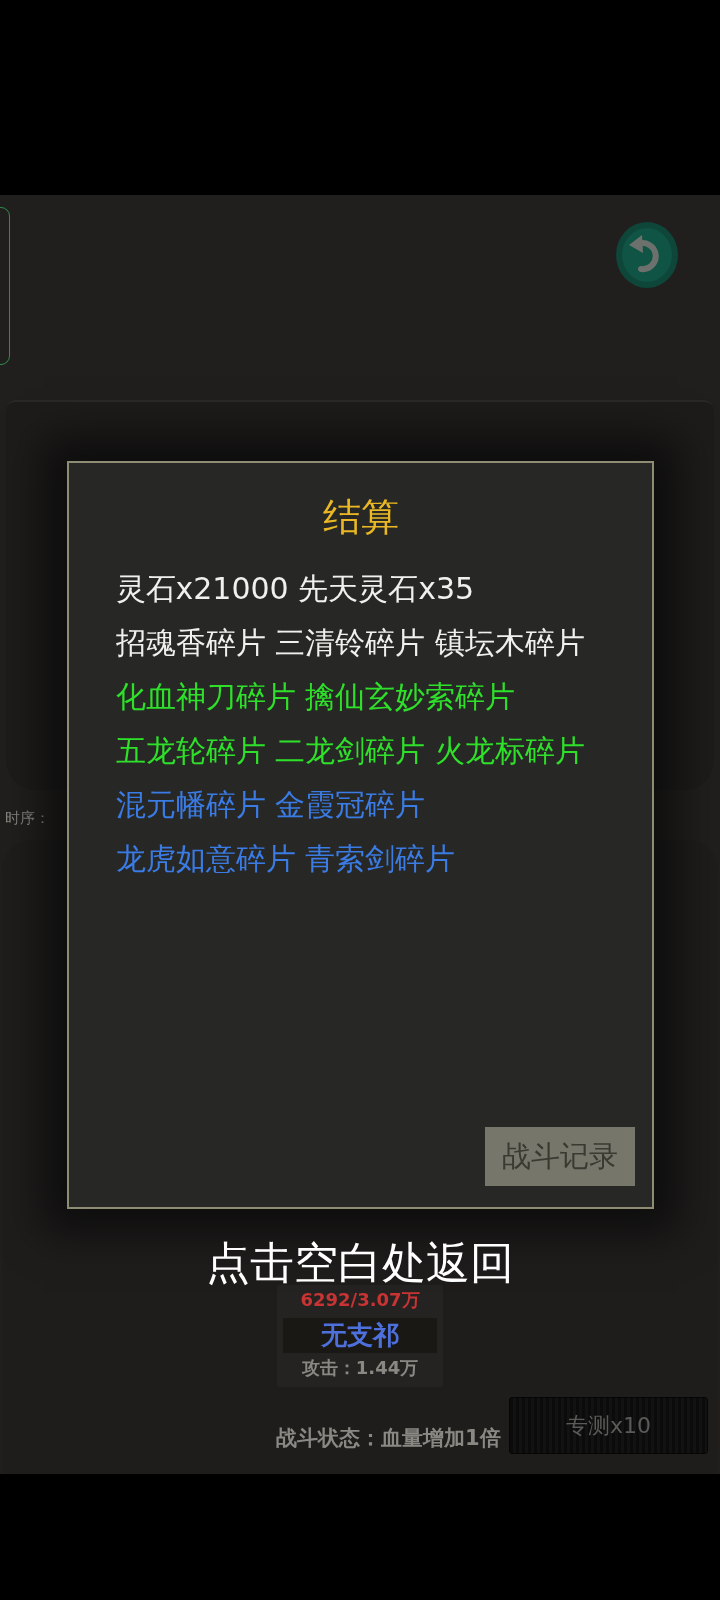 This screenshot has width=720, height=1600. What do you see at coordinates (360, 1335) in the screenshot?
I see `enemy-name: 无支祁` at bounding box center [360, 1335].